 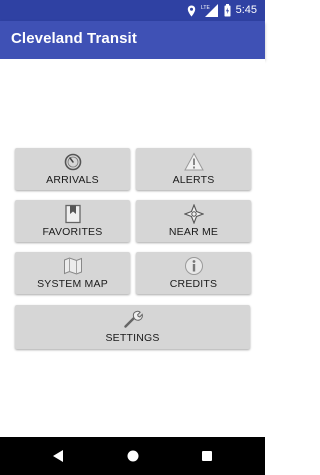 I want to click on back-icon, so click(x=58, y=456).